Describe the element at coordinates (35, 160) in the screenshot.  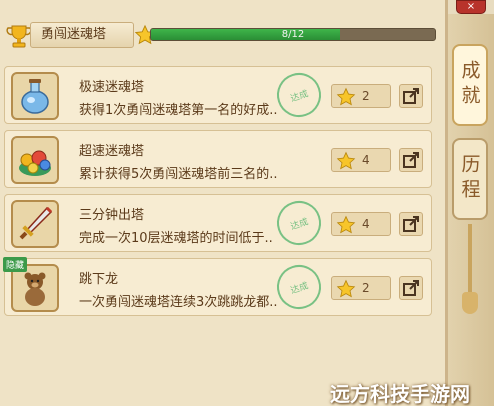
I see `treasure-icon` at that location.